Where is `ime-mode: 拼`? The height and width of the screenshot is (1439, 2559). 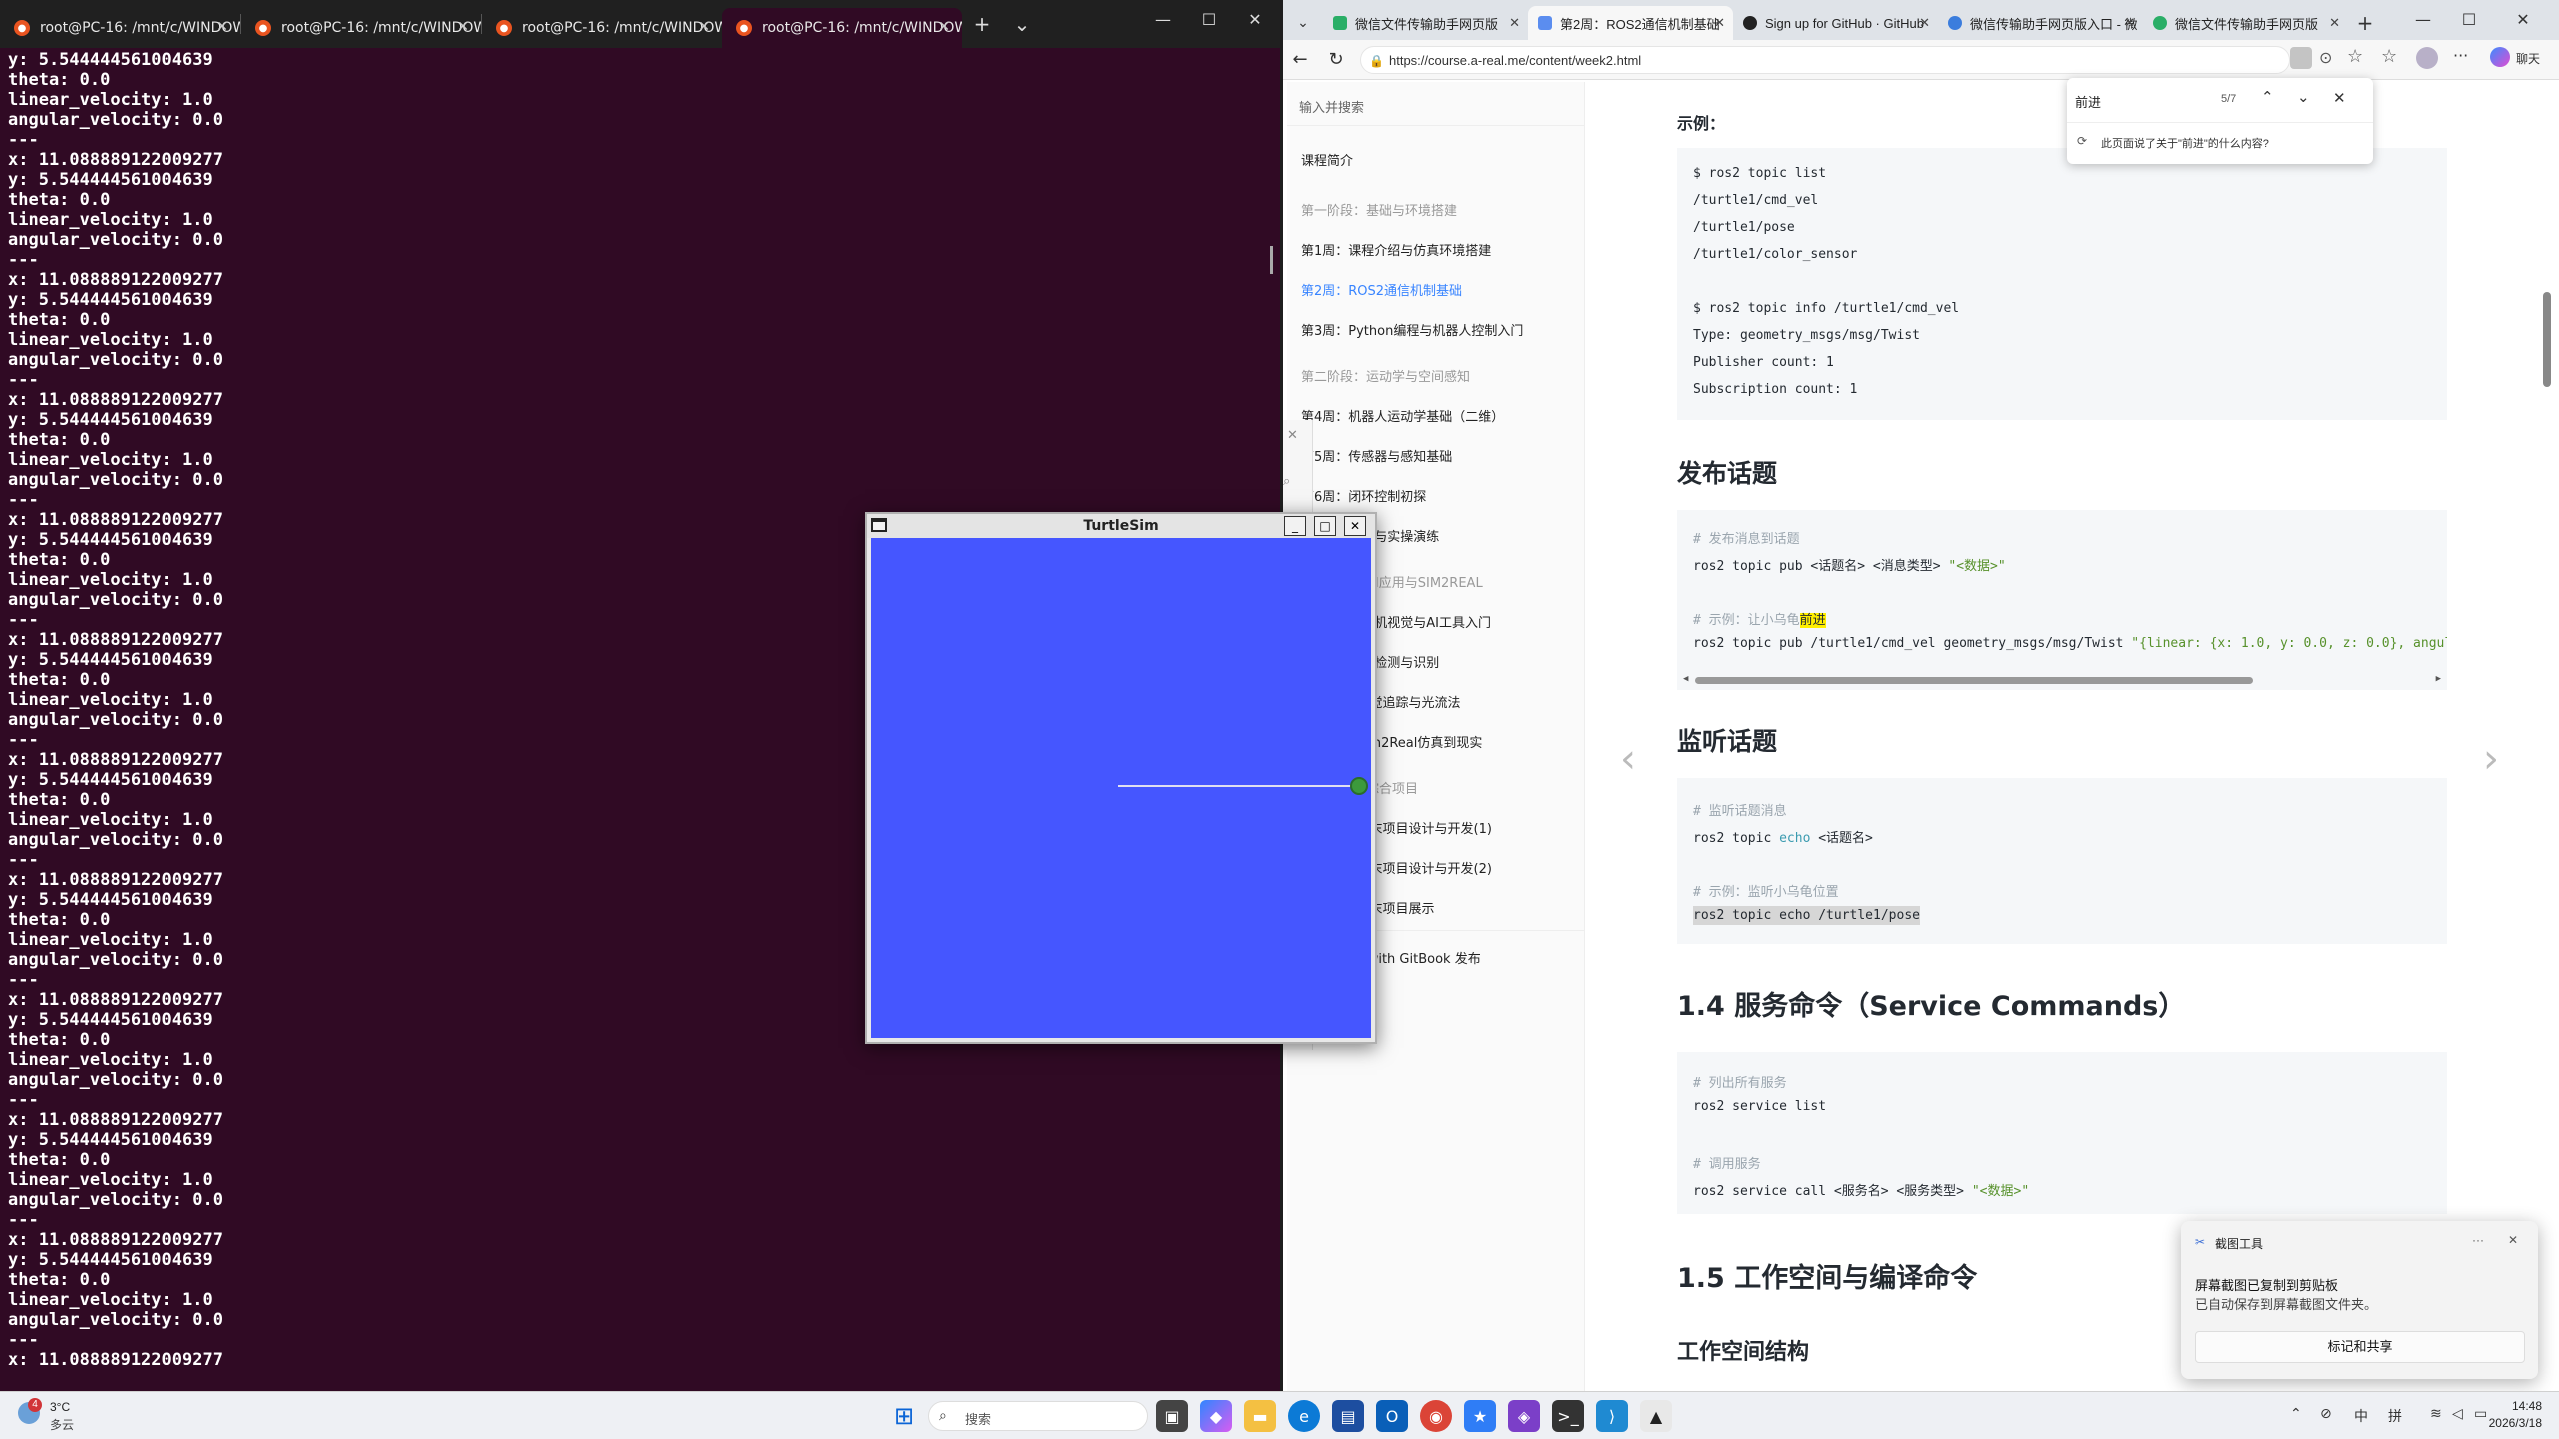 ime-mode: 拼 is located at coordinates (2395, 1416).